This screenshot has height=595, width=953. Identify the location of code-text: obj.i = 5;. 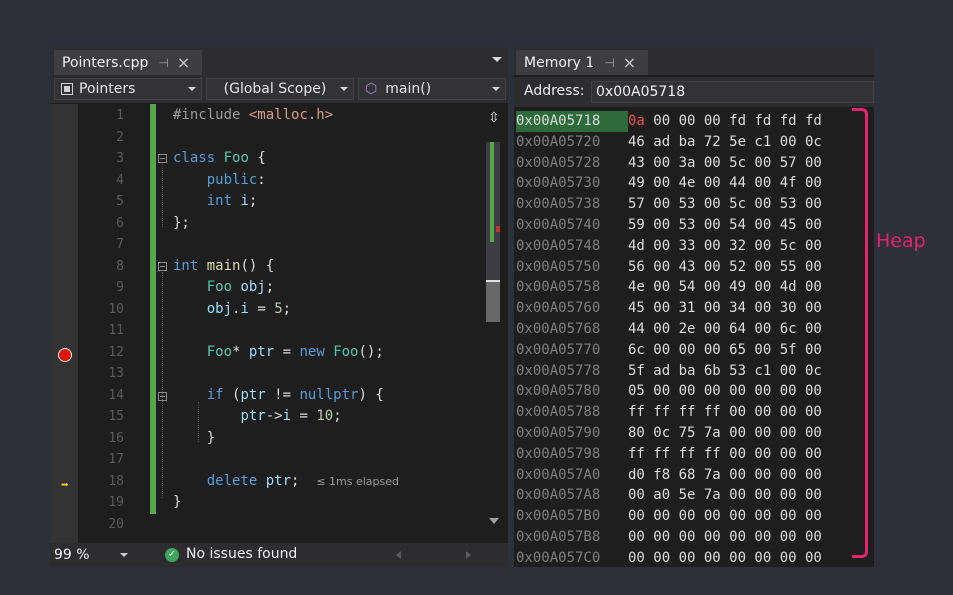
(232, 310).